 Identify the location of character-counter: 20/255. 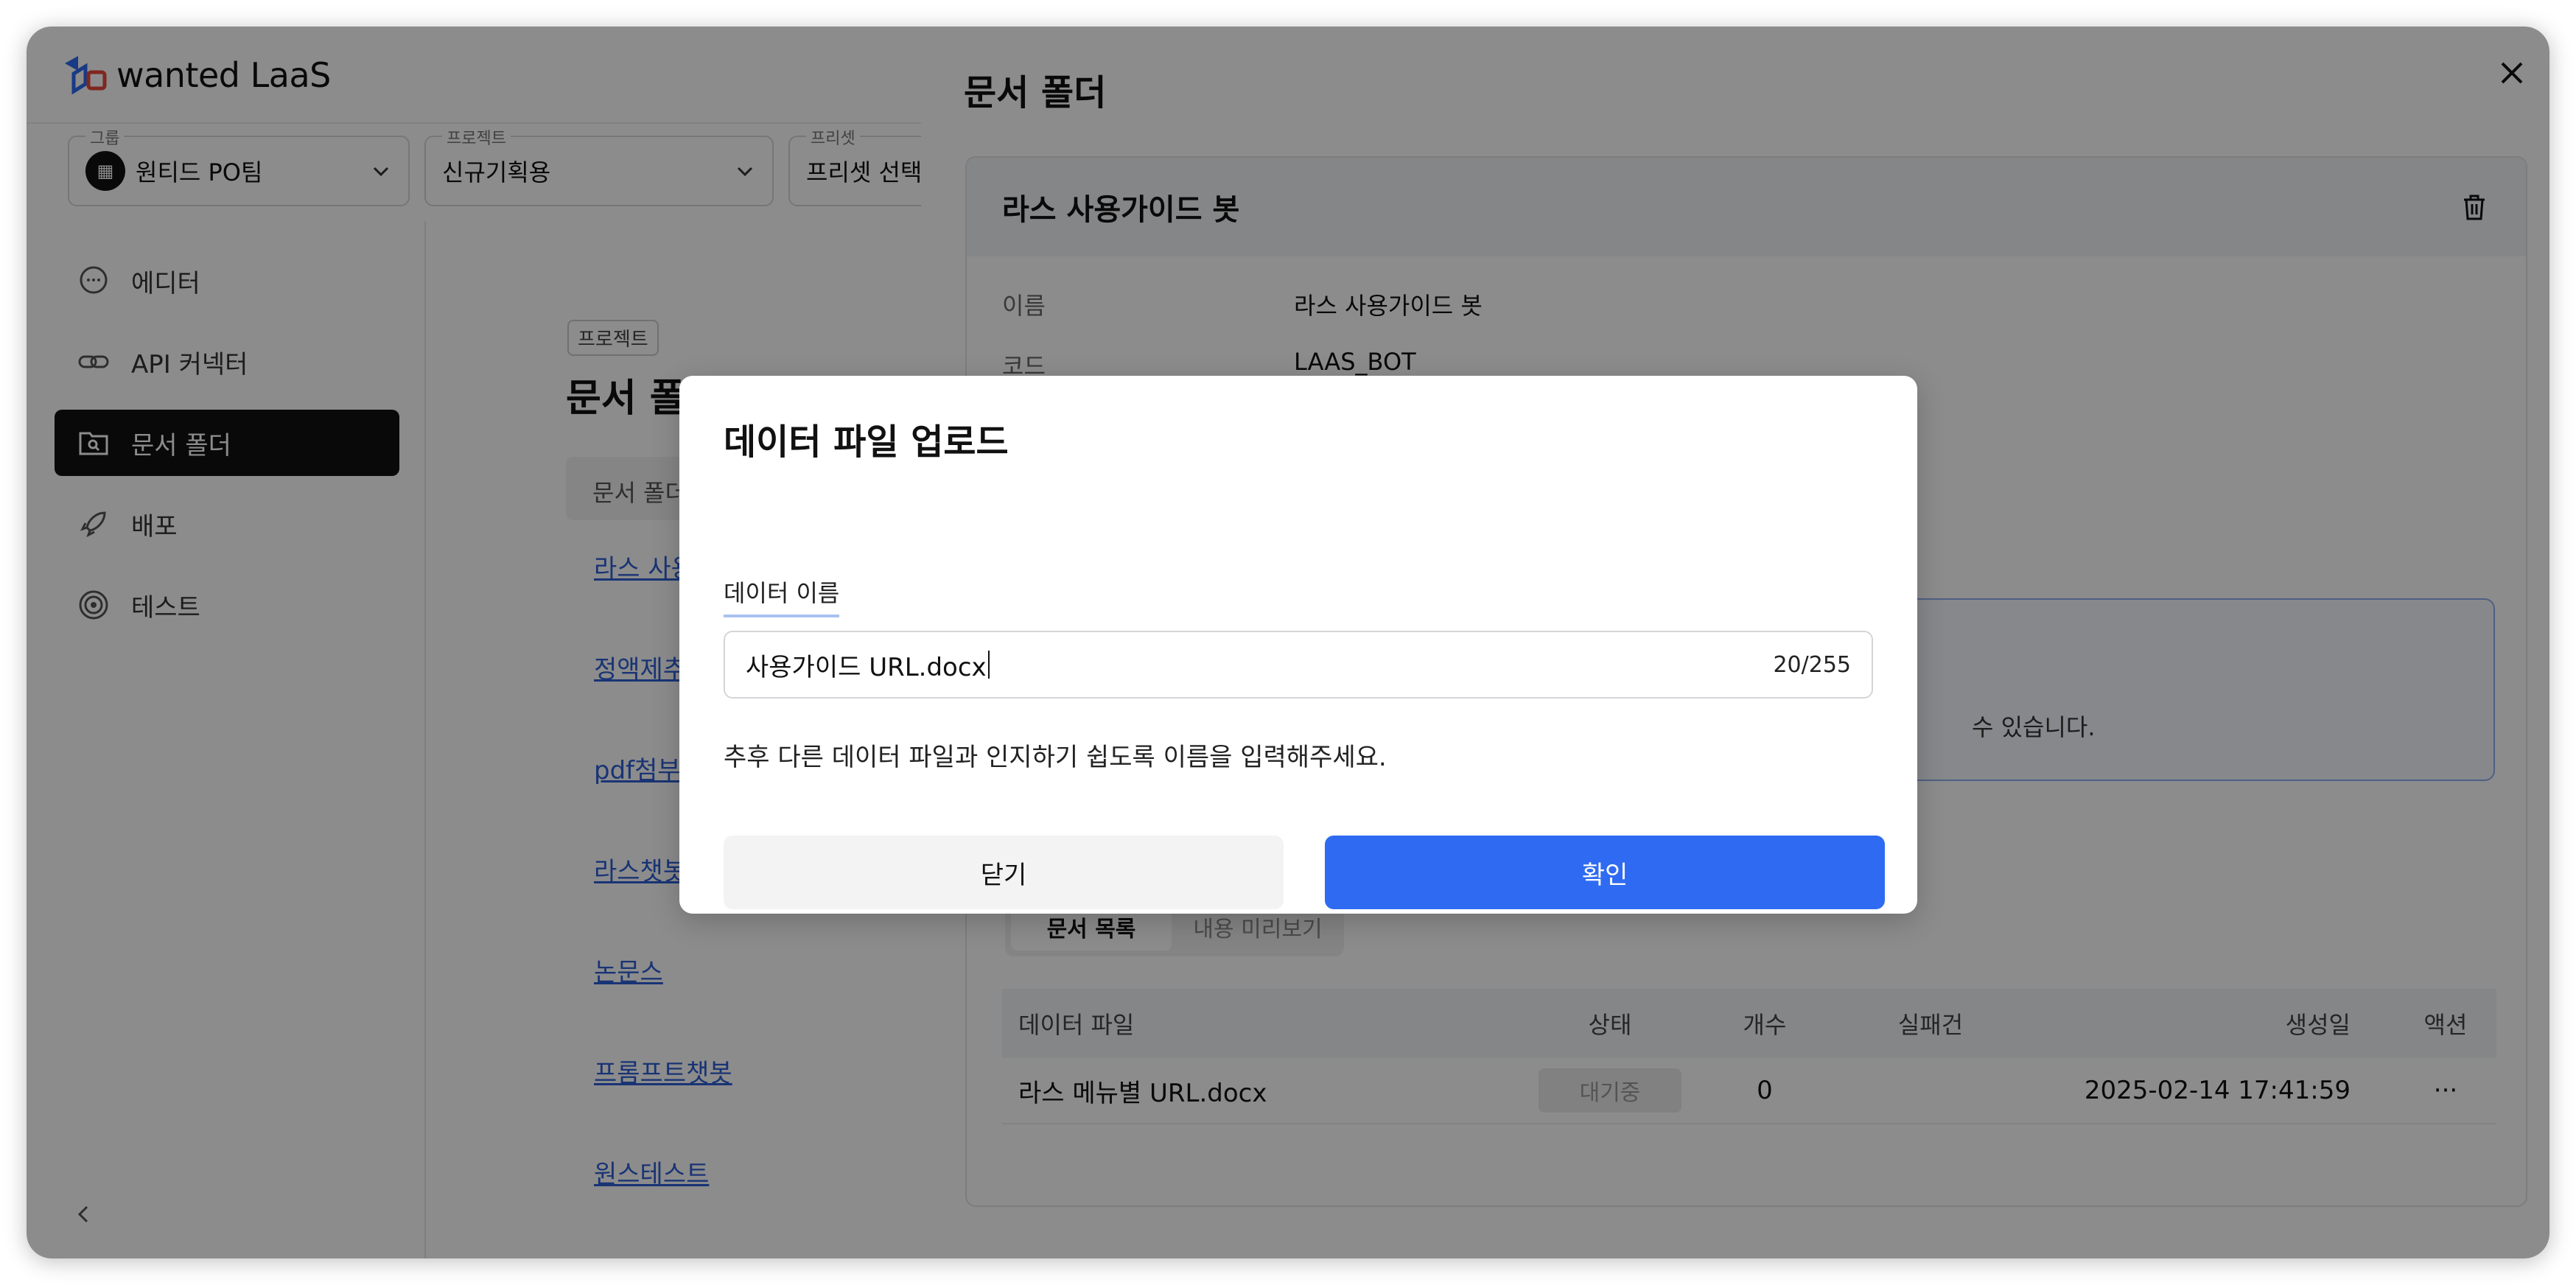
(1812, 664).